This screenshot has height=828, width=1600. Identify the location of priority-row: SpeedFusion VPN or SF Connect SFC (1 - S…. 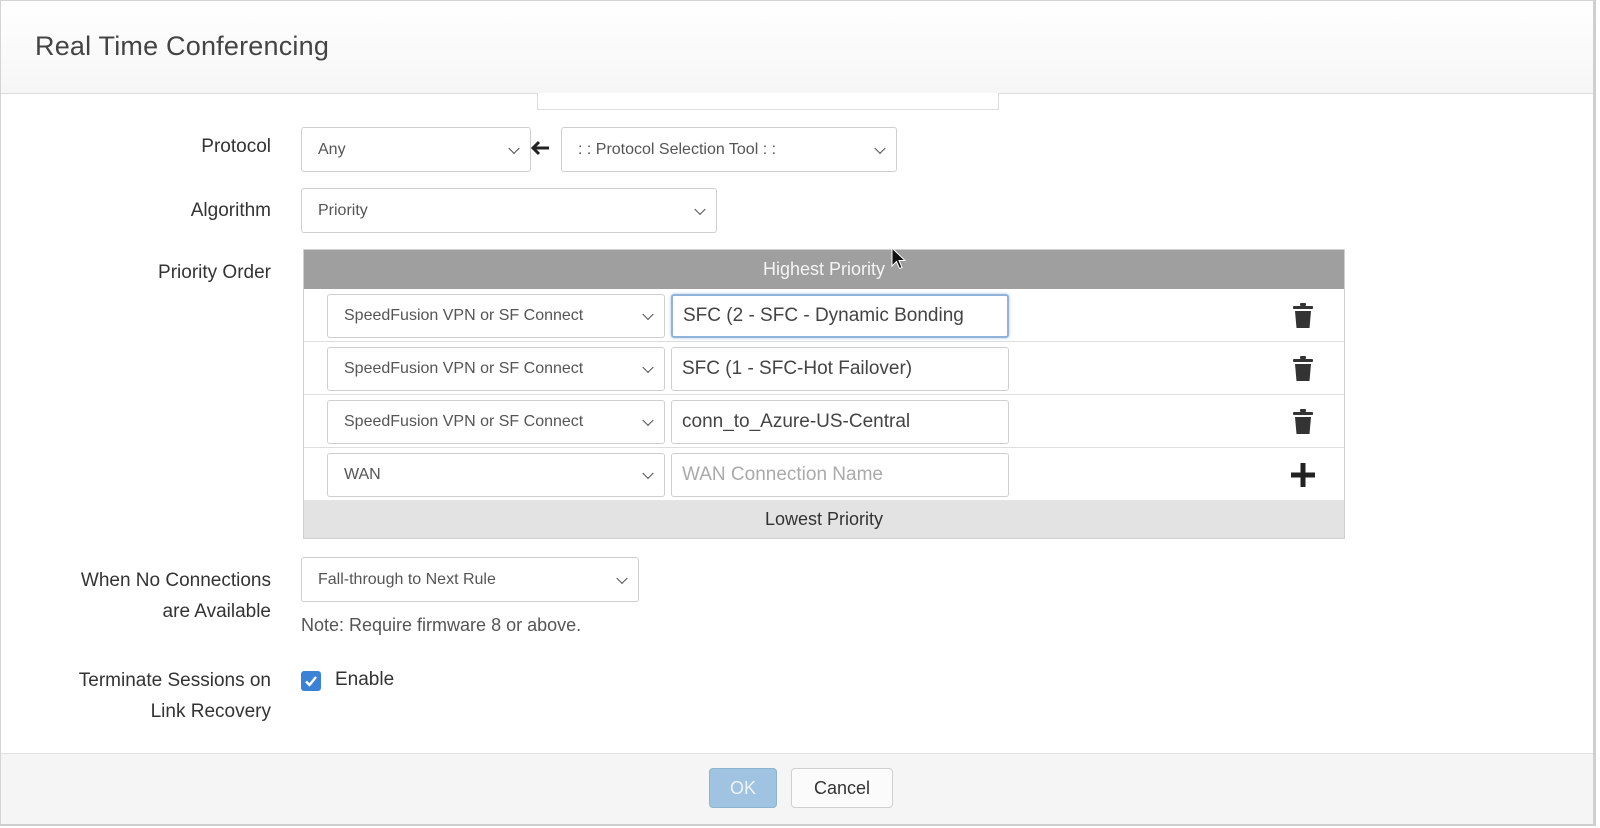
(824, 368).